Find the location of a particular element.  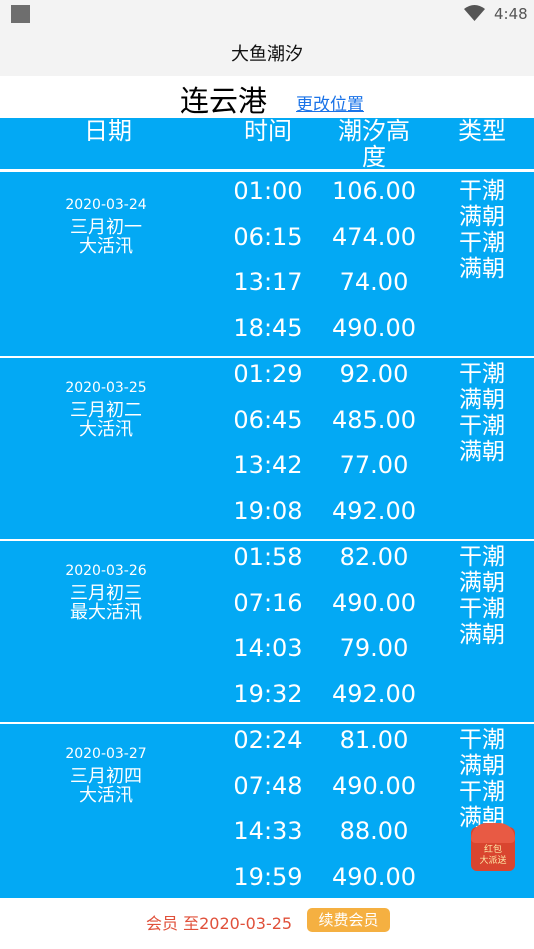

city-name: 连云港 is located at coordinates (224, 101).